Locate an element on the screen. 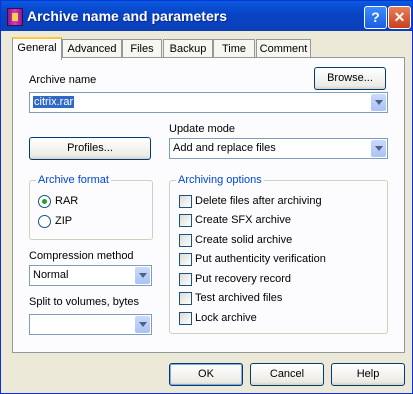 This screenshot has height=394, width=413. create-solid-checkbox is located at coordinates (185, 240).